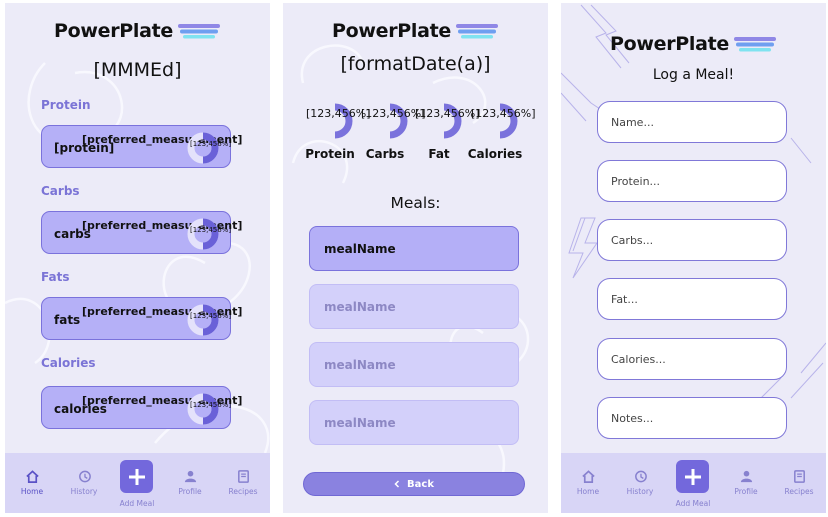 The image size is (828, 517). What do you see at coordinates (141, 318) in the screenshot?
I see `macro-card-fats: fats [preferred_measurement] [123,456%]` at bounding box center [141, 318].